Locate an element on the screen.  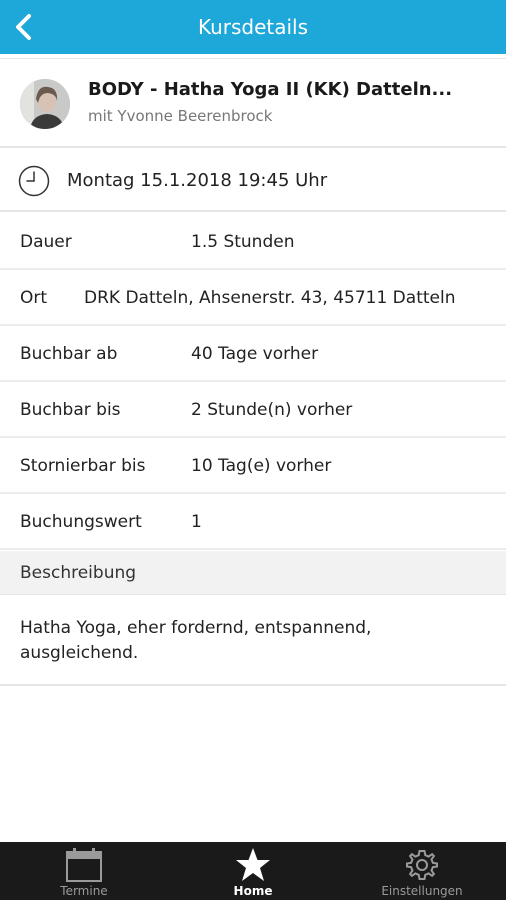
tab-label: Home is located at coordinates (253, 891).